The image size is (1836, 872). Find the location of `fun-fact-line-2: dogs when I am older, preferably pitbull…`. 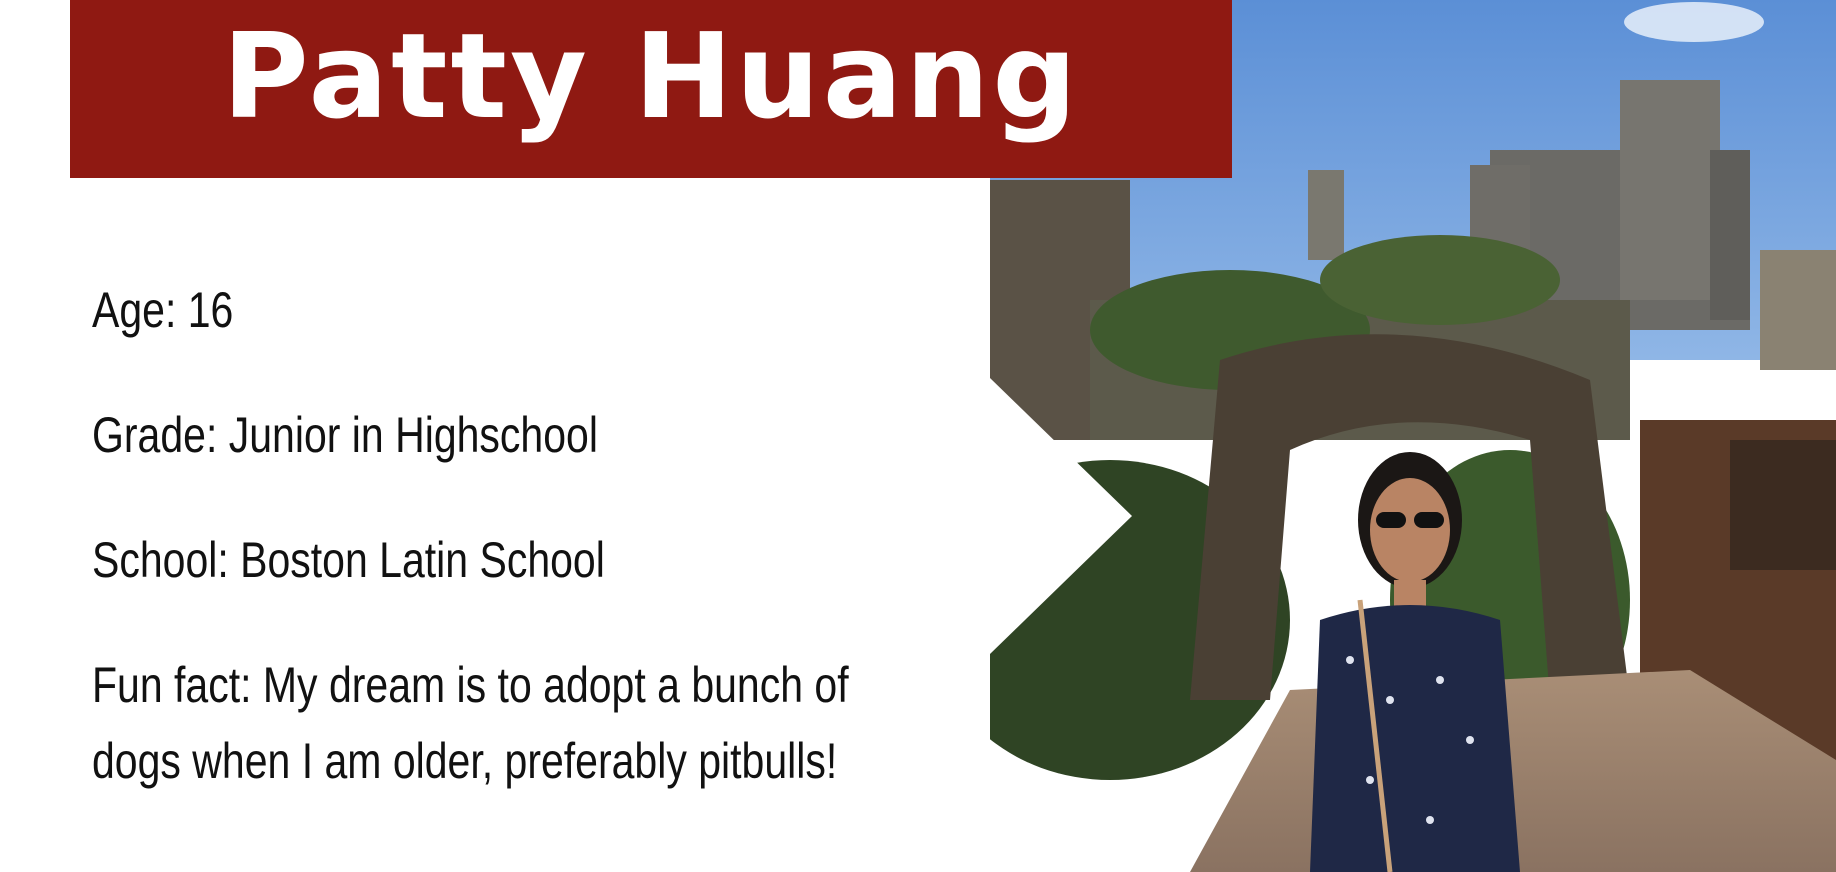

fun-fact-line-2: dogs when I am older, preferably pitbull… is located at coordinates (465, 761).